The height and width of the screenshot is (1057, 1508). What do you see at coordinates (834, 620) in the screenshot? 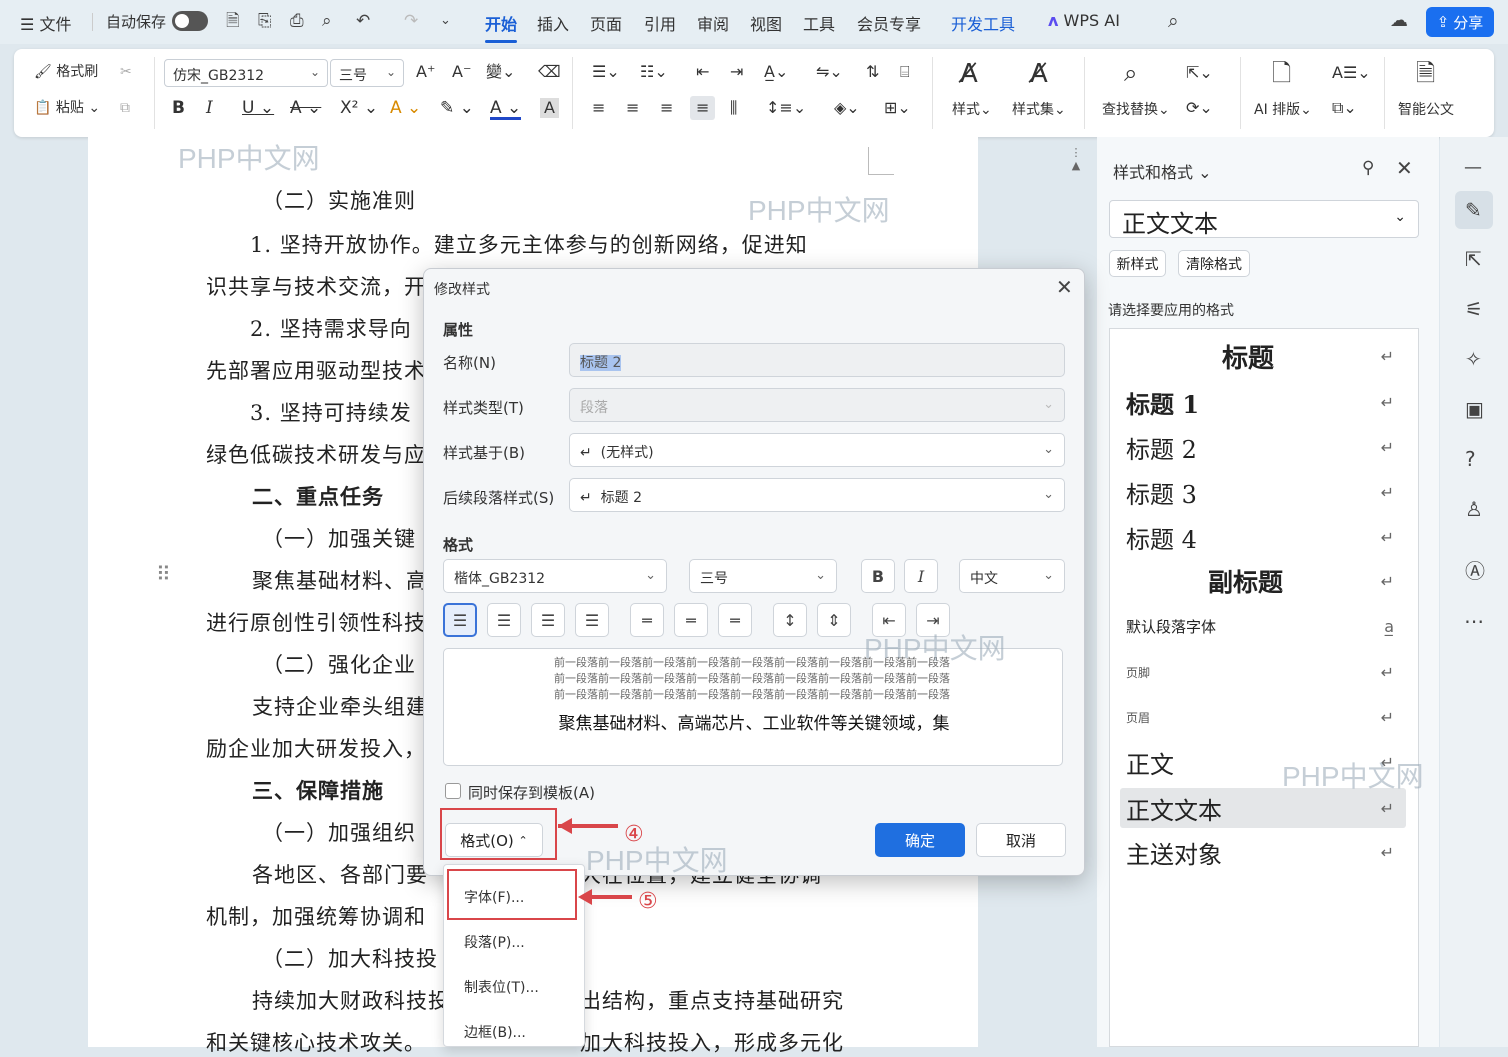
I see `decrease-spacing-button: ⇕` at bounding box center [834, 620].